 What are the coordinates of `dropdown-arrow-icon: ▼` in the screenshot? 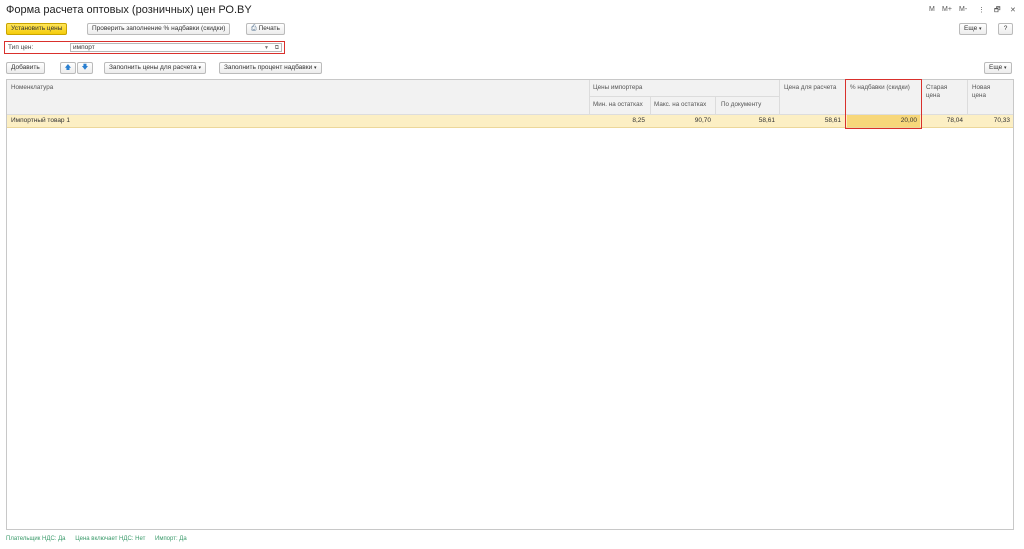 It's located at (266, 48).